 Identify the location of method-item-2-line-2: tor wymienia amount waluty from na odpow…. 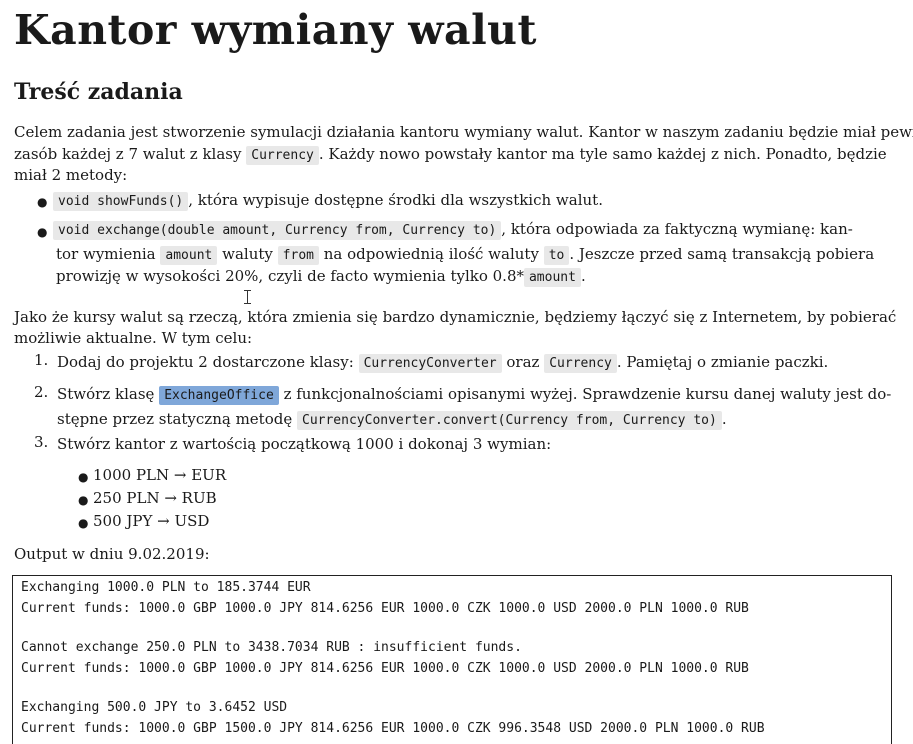
(465, 255).